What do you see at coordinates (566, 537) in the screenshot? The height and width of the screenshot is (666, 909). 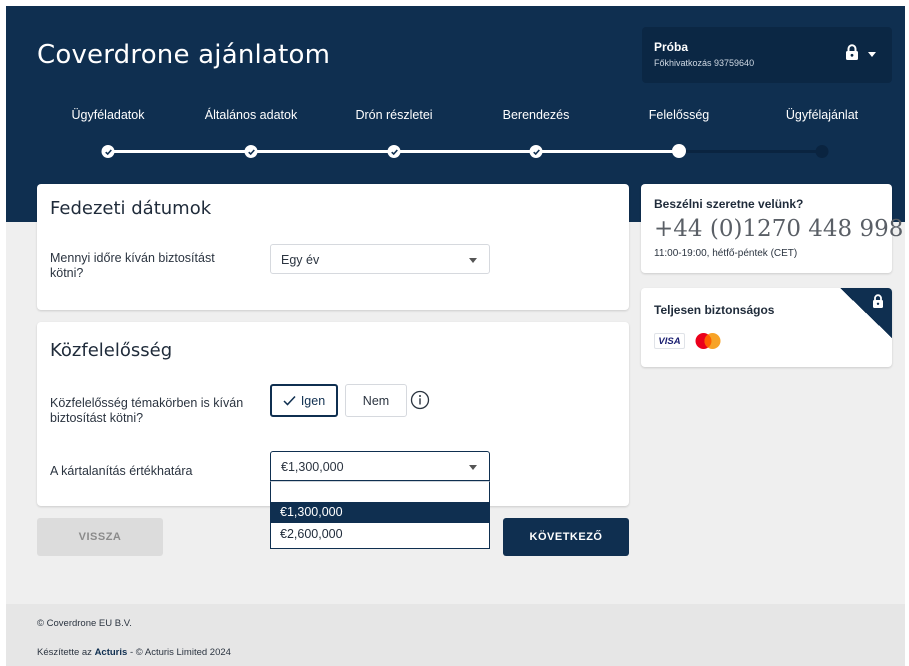 I see `next-button: KÖVETKEZŐ` at bounding box center [566, 537].